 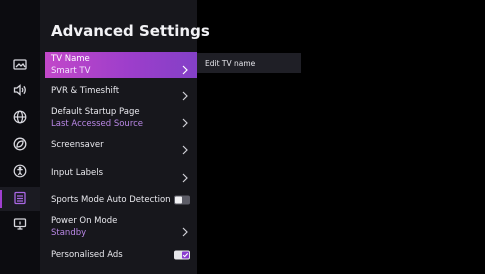 What do you see at coordinates (130, 31) in the screenshot?
I see `page-title: Advanced Settings` at bounding box center [130, 31].